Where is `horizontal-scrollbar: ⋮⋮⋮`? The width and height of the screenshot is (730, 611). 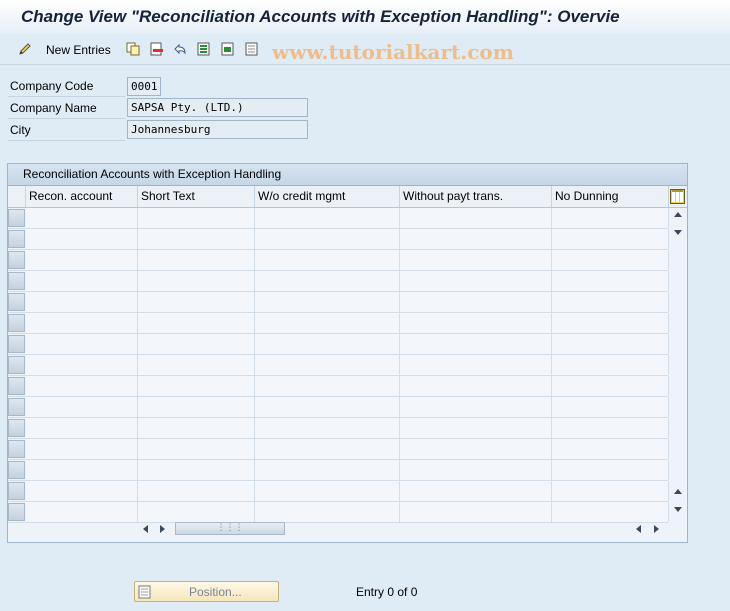 horizontal-scrollbar: ⋮⋮⋮ is located at coordinates (403, 529).